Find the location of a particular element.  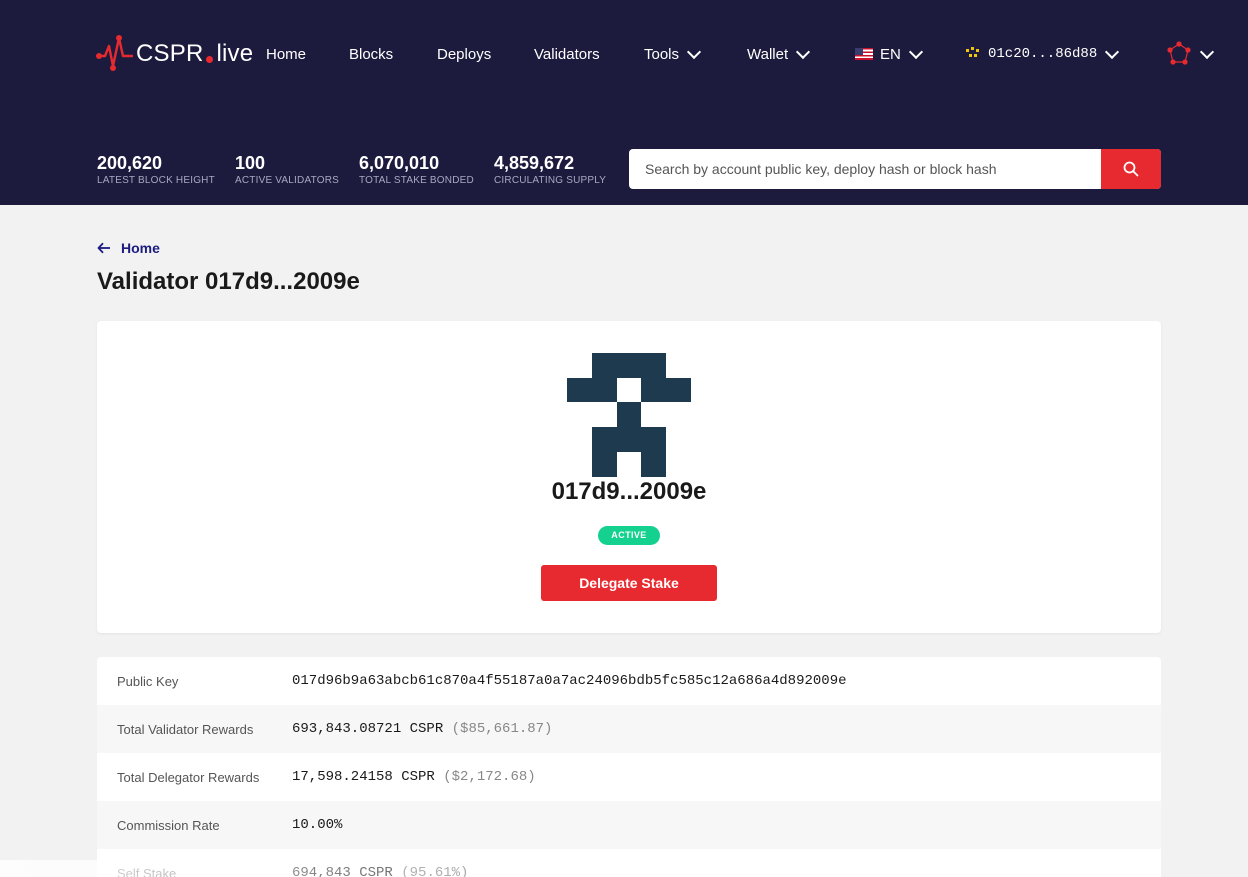

nav-validators-label: Validators is located at coordinates (567, 54).